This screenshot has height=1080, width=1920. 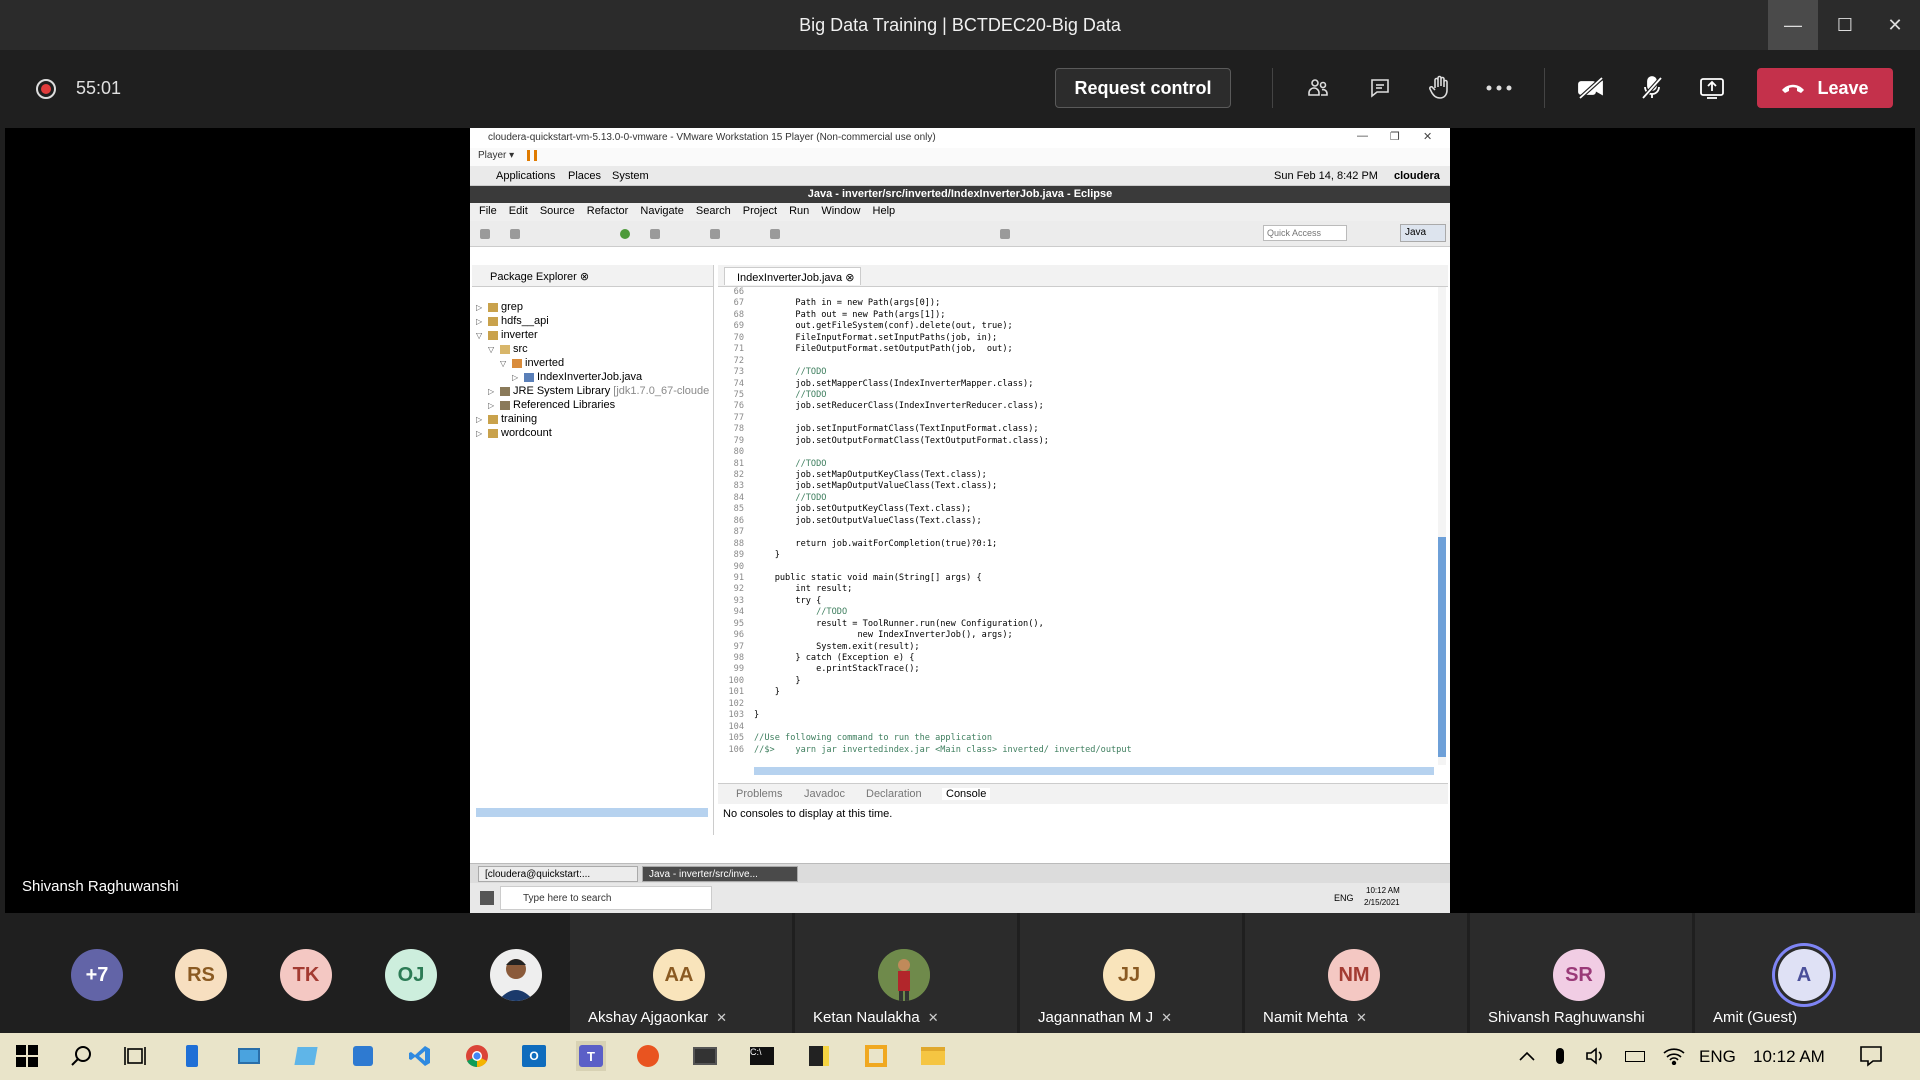 What do you see at coordinates (1078, 555) in the screenshot?
I see `code-line: 89 }` at bounding box center [1078, 555].